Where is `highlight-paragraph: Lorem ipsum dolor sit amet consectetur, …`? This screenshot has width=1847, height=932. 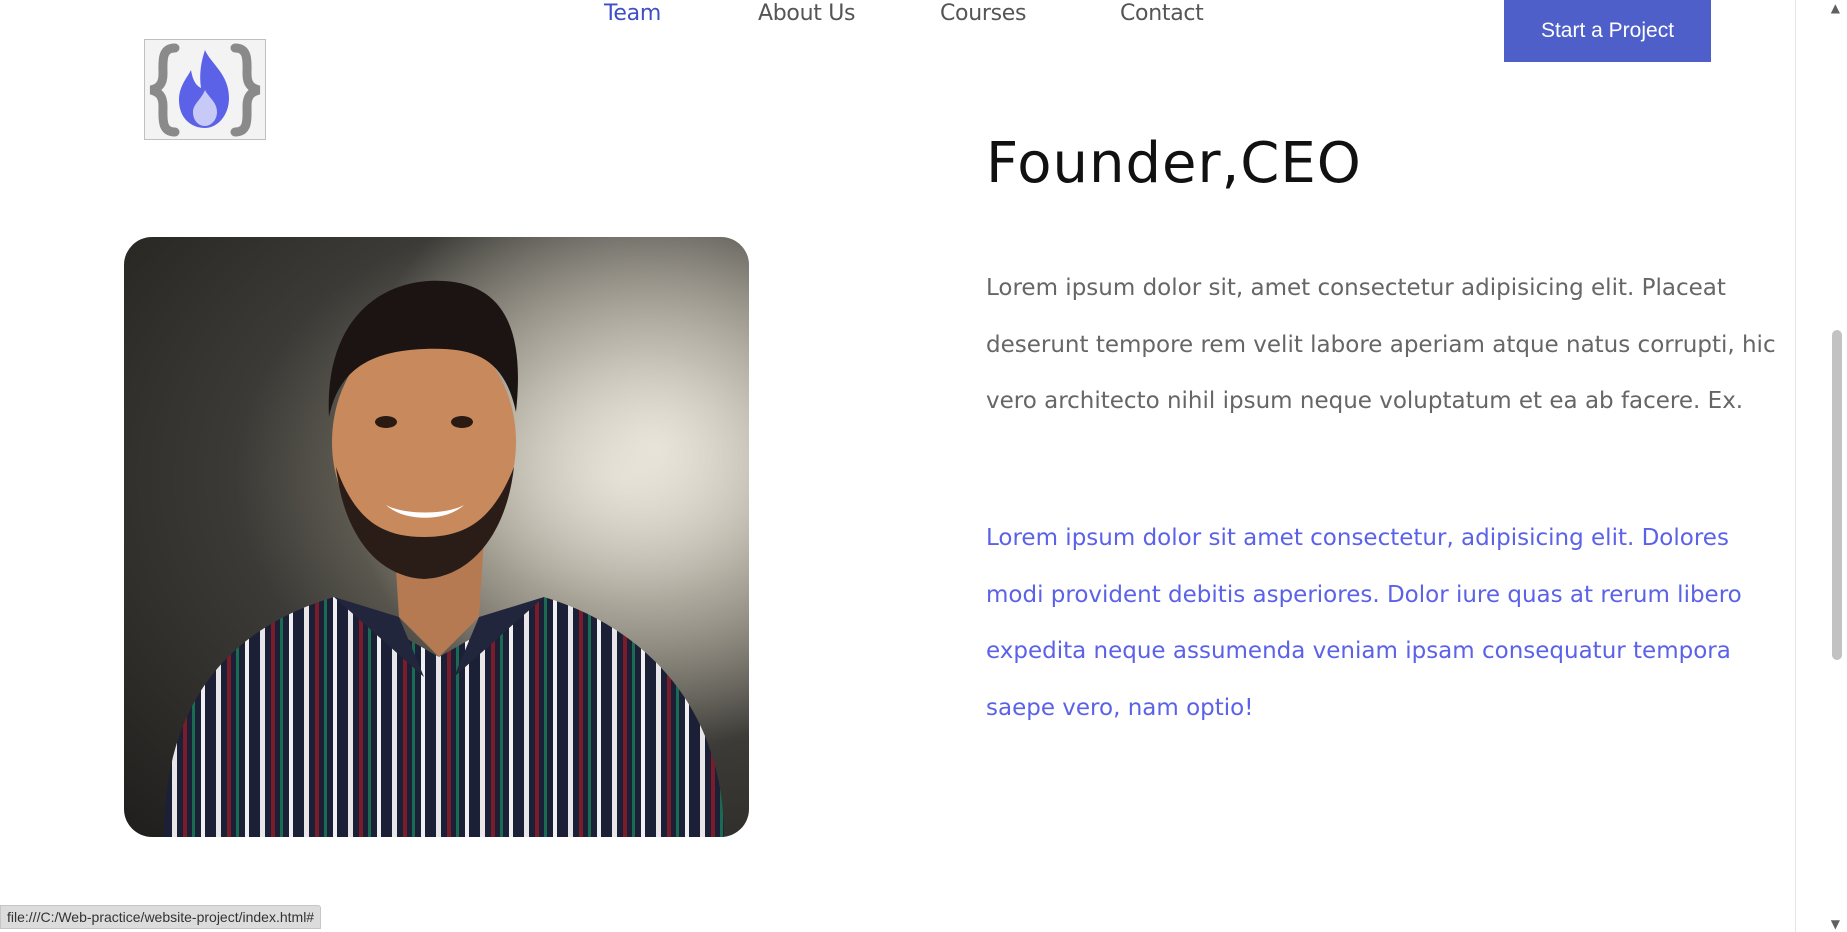
highlight-paragraph: Lorem ipsum dolor sit amet consectetur, … is located at coordinates (1364, 623).